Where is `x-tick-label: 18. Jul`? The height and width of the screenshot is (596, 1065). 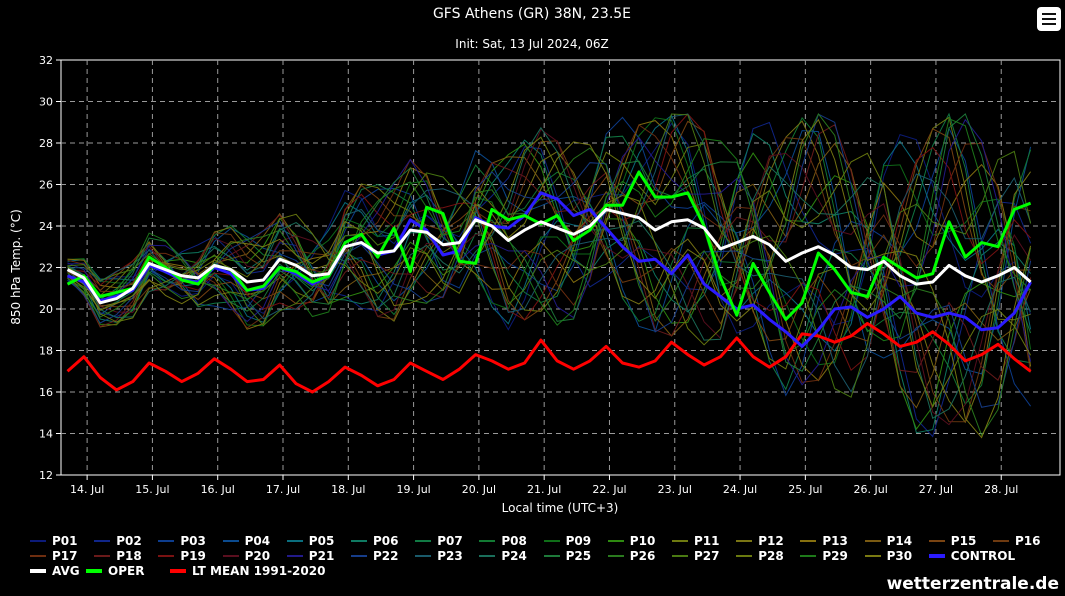 x-tick-label: 18. Jul is located at coordinates (348, 489).